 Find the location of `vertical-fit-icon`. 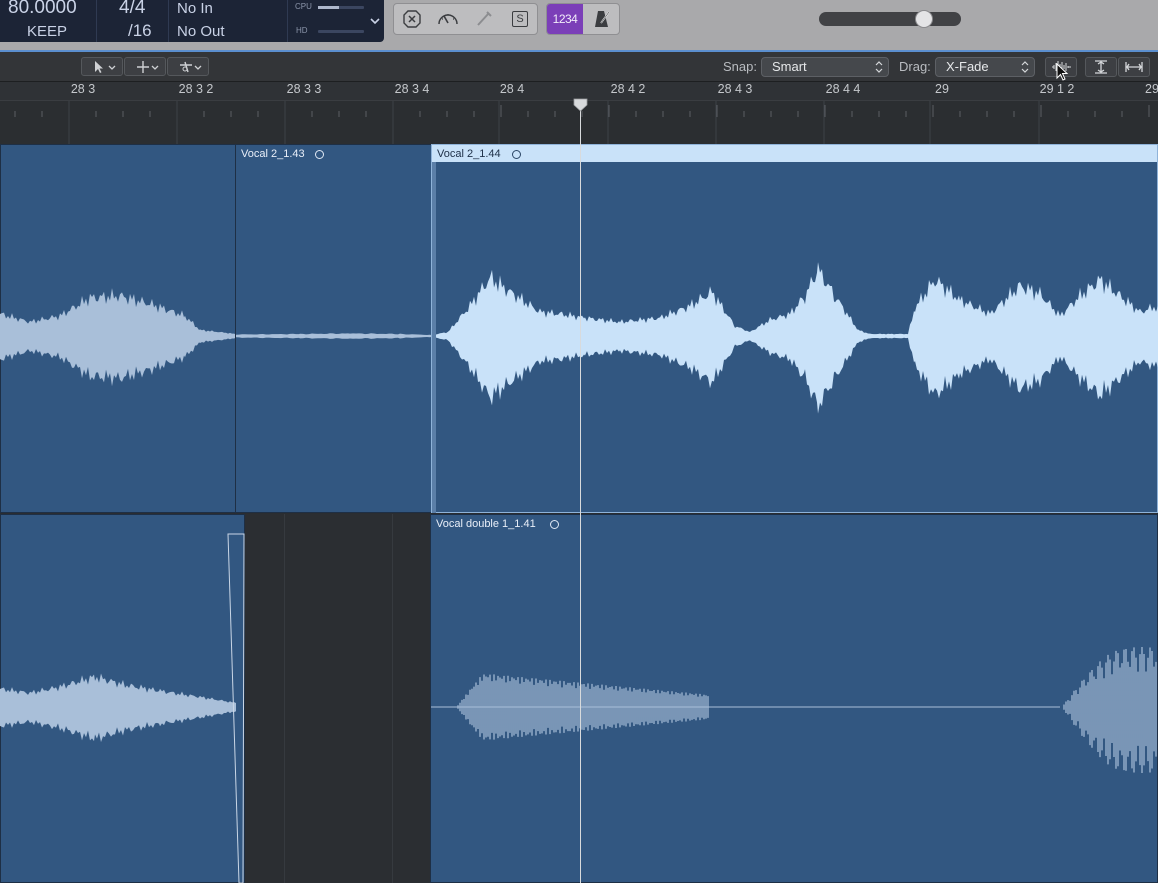

vertical-fit-icon is located at coordinates (1101, 67).